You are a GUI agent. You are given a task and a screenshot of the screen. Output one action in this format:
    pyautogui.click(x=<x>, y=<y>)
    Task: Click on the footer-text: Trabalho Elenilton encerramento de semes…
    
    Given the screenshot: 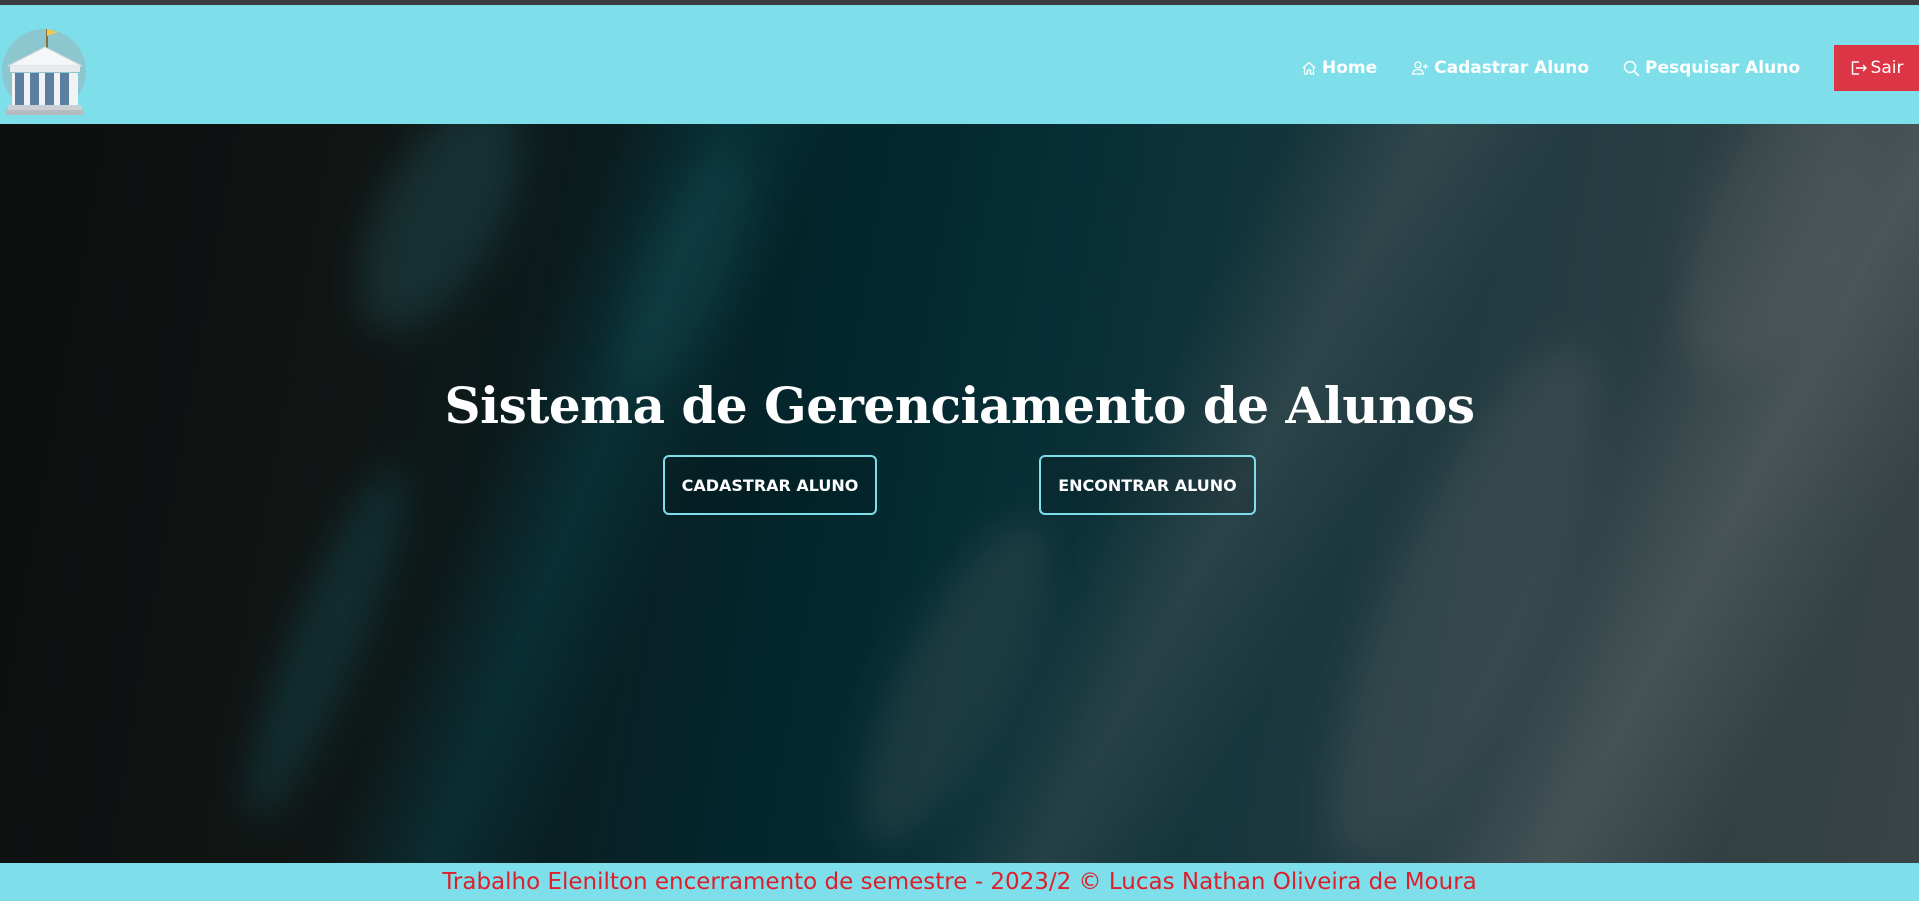 What is the action you would take?
    pyautogui.click(x=959, y=882)
    